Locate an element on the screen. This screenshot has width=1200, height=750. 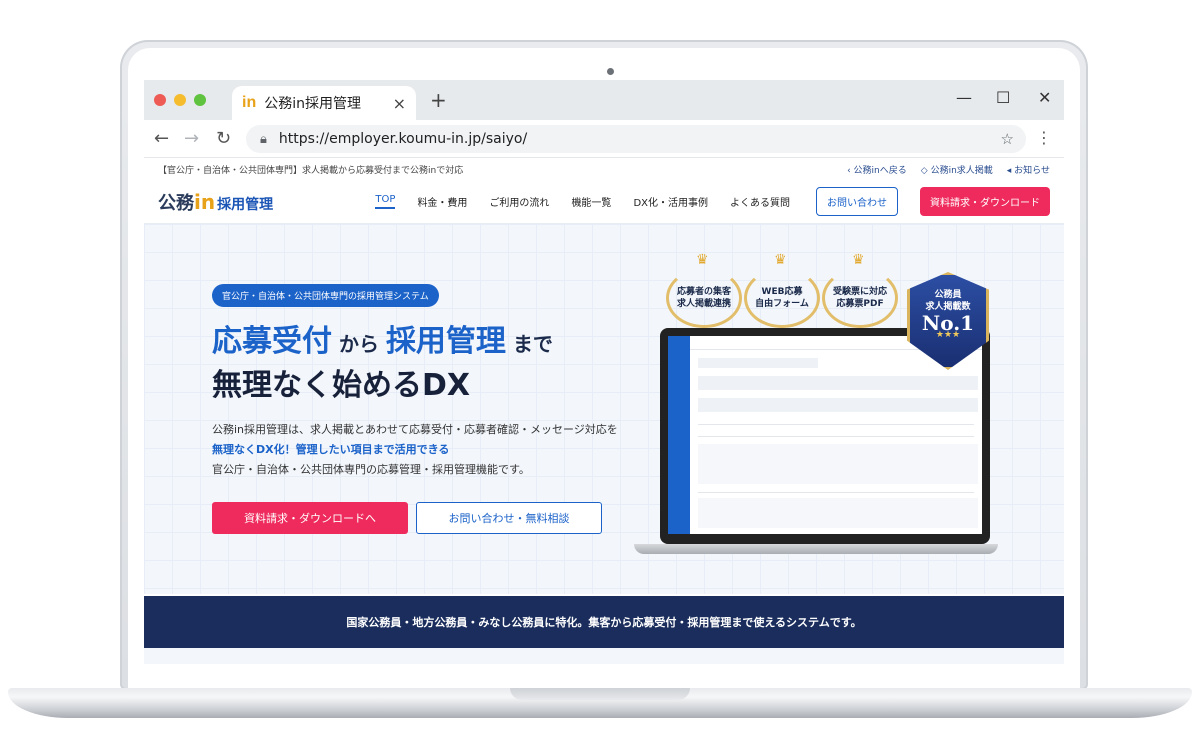
back-to-koumuin-link: ‹ 公務inへ戻る is located at coordinates (877, 169).